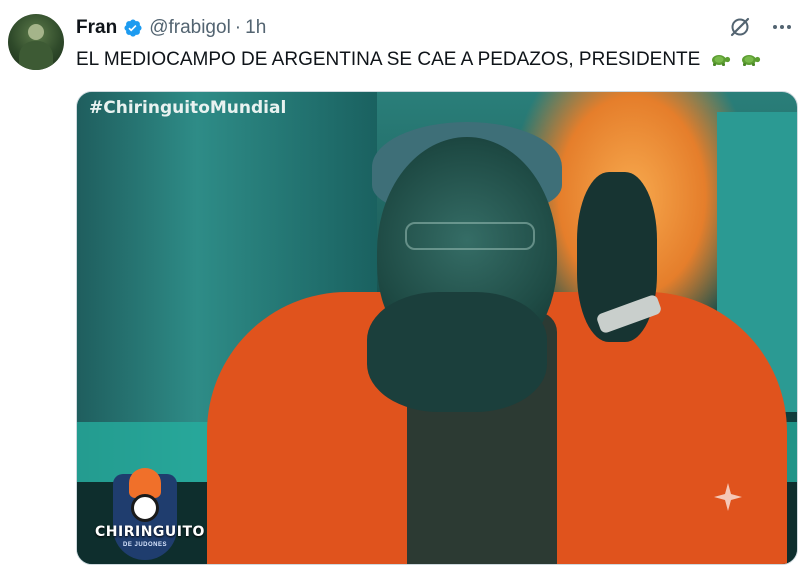 This screenshot has width=805, height=571. Describe the element at coordinates (190, 28) in the screenshot. I see `handle: @frabigol` at that location.